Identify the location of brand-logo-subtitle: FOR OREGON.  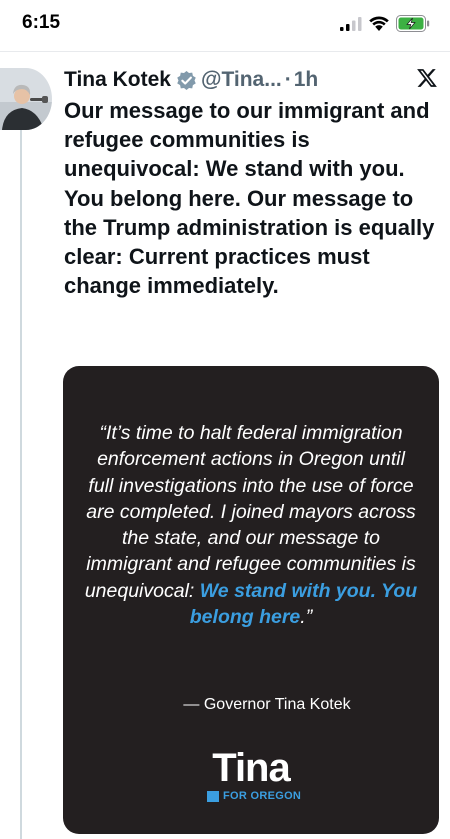
(254, 796).